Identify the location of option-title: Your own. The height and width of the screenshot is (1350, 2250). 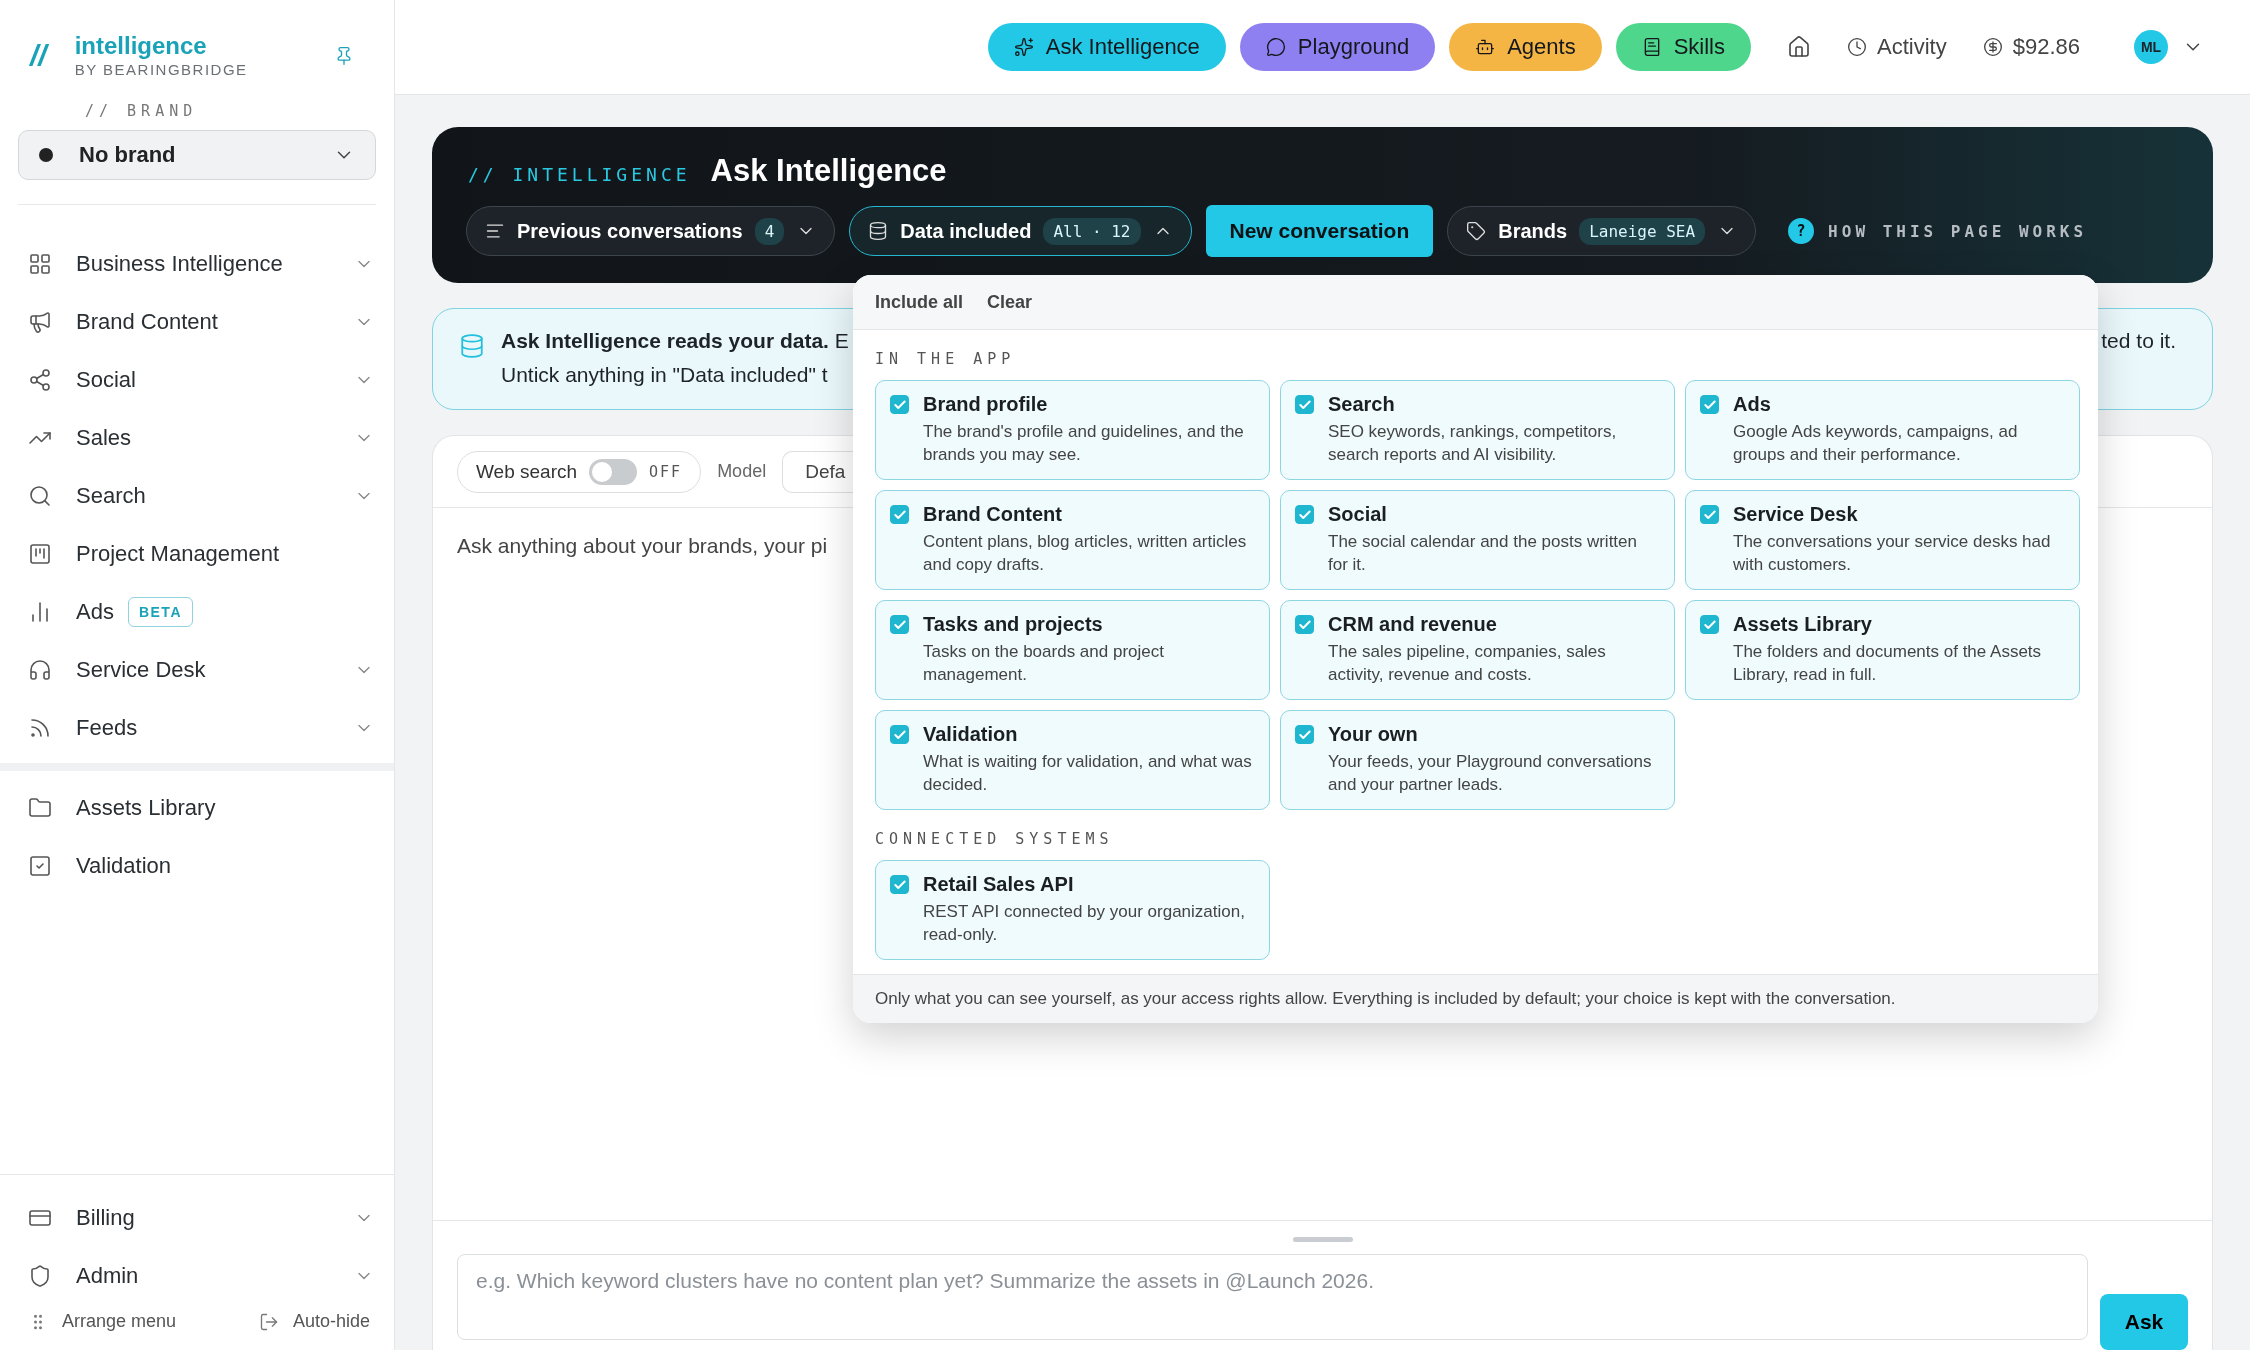
(1373, 734).